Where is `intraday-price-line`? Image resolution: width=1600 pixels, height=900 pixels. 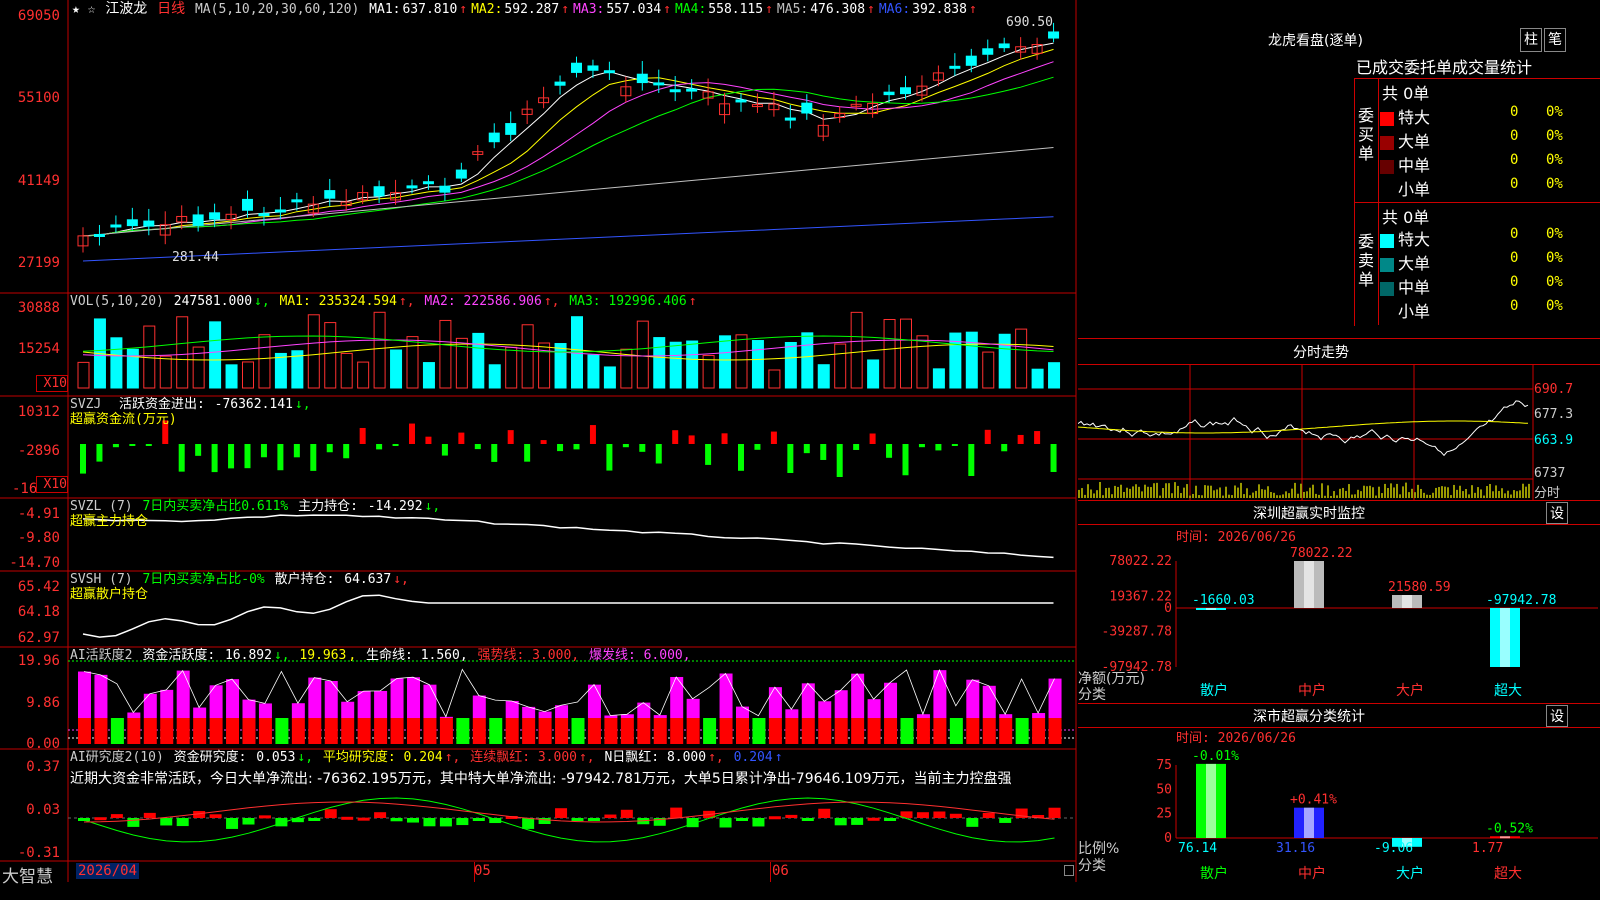
intraday-price-line is located at coordinates (1303, 428).